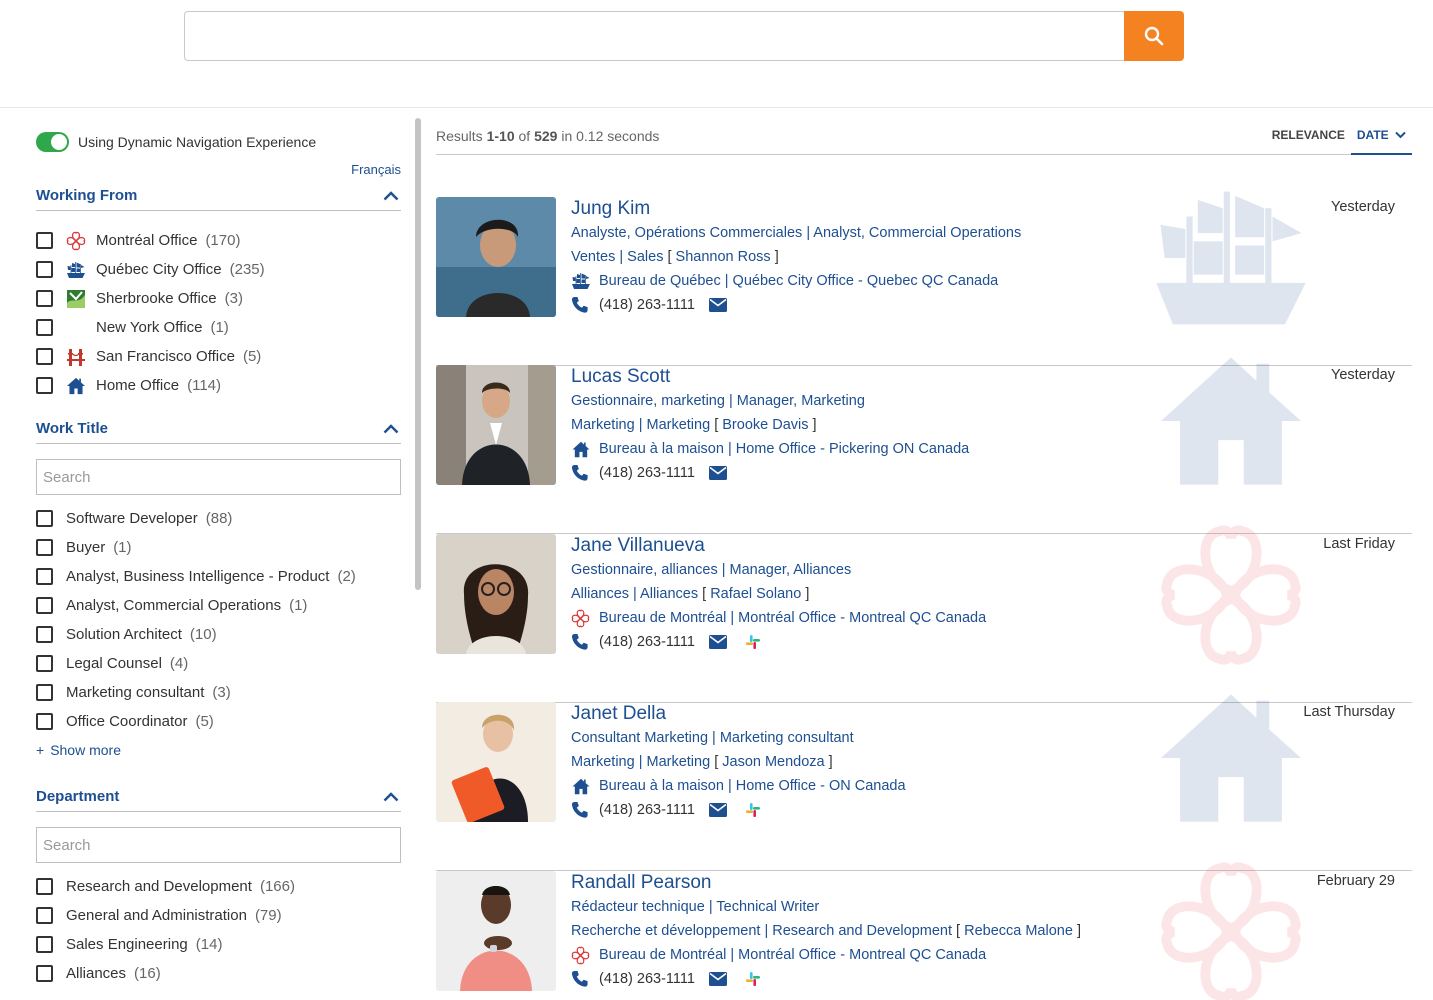  Describe the element at coordinates (223, 240) in the screenshot. I see `facet-item-count: (170)` at that location.